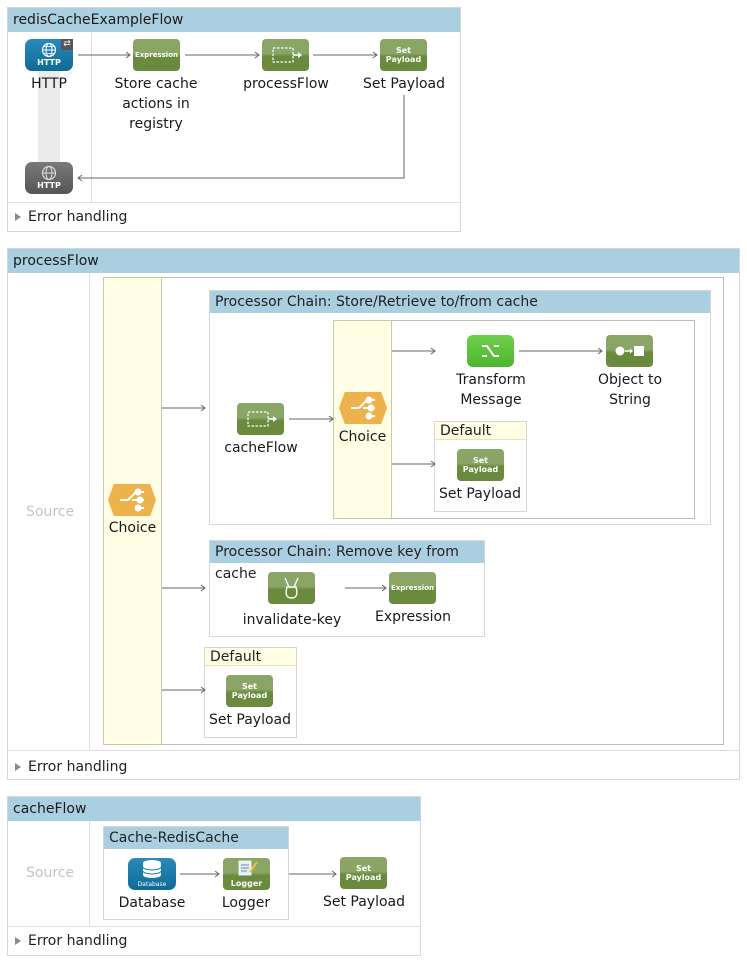  Describe the element at coordinates (250, 720) in the screenshot. I see `default-set-payload-label: Set Payload` at that location.